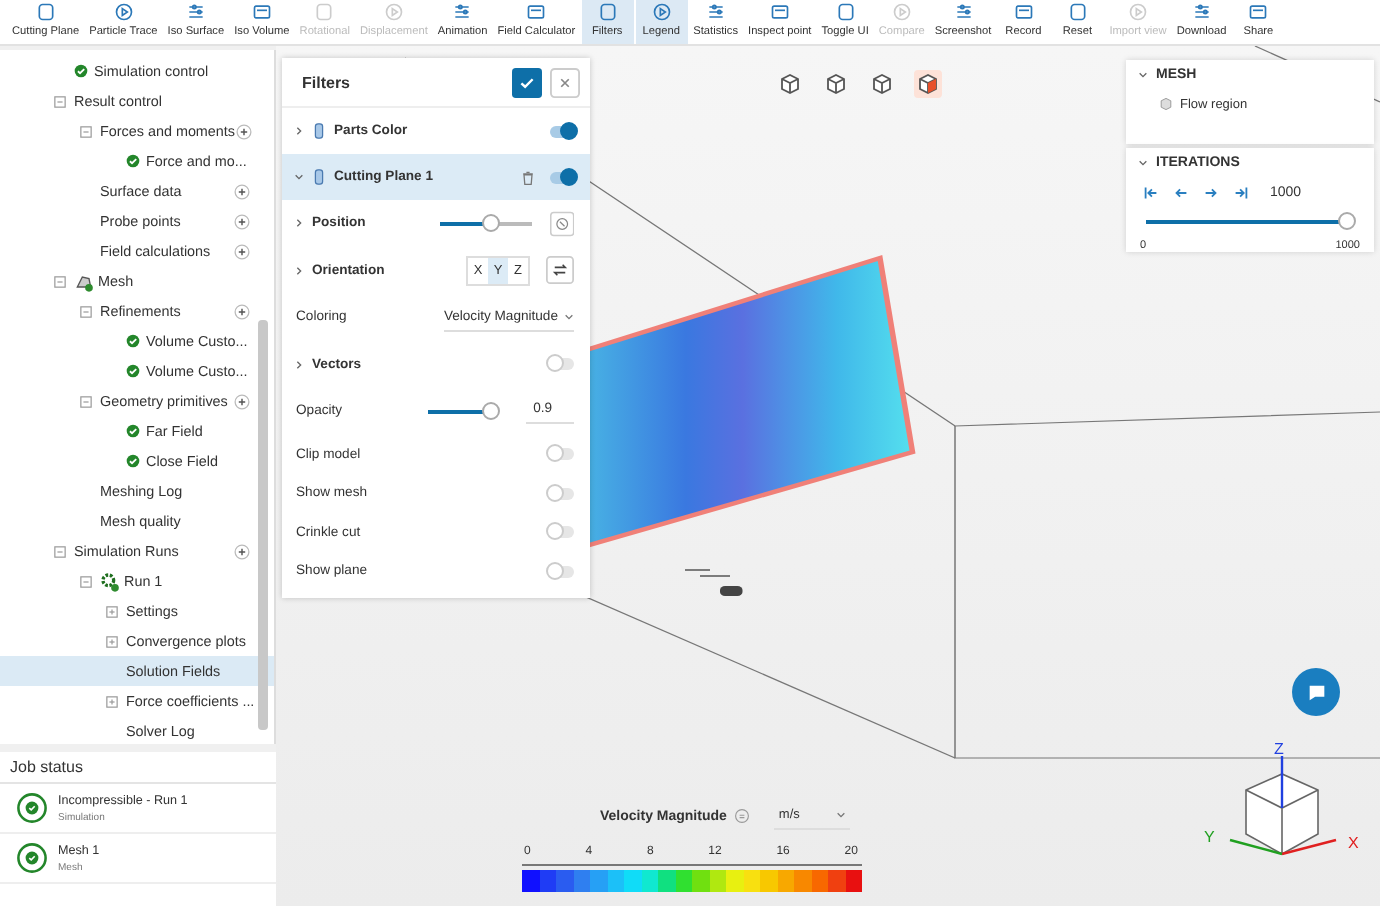  I want to click on scrollbar, so click(263, 525).